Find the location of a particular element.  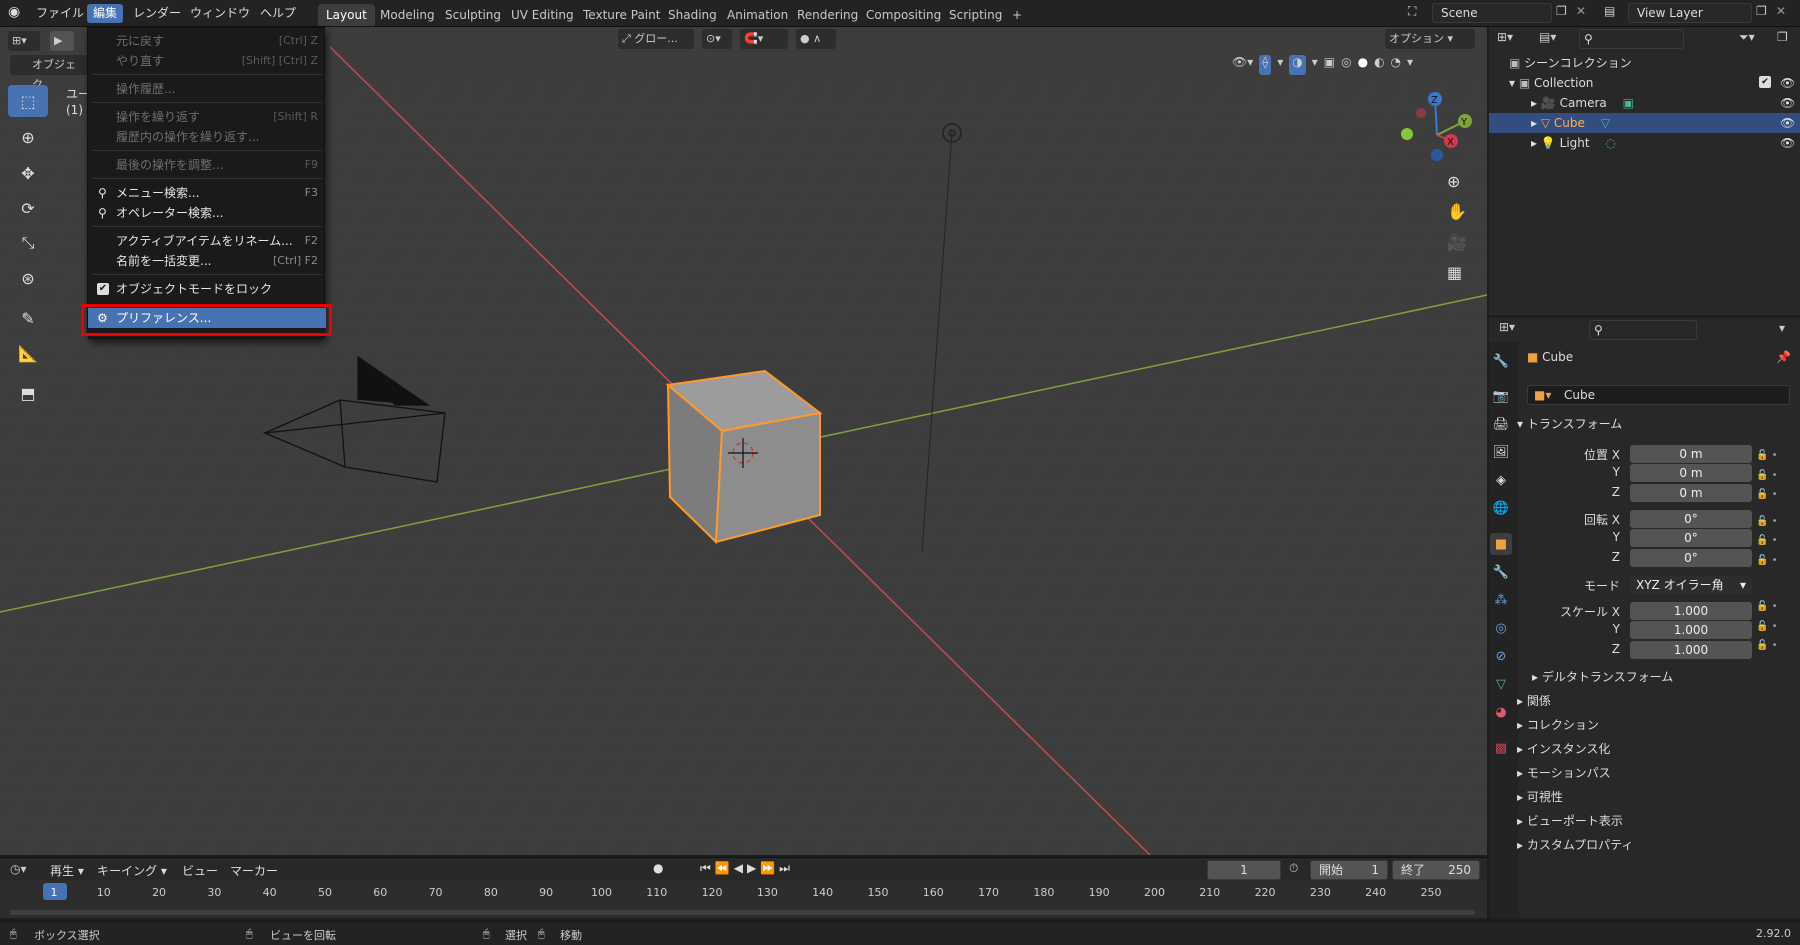

scene-icon: ⛶ is located at coordinates (1412, 11).